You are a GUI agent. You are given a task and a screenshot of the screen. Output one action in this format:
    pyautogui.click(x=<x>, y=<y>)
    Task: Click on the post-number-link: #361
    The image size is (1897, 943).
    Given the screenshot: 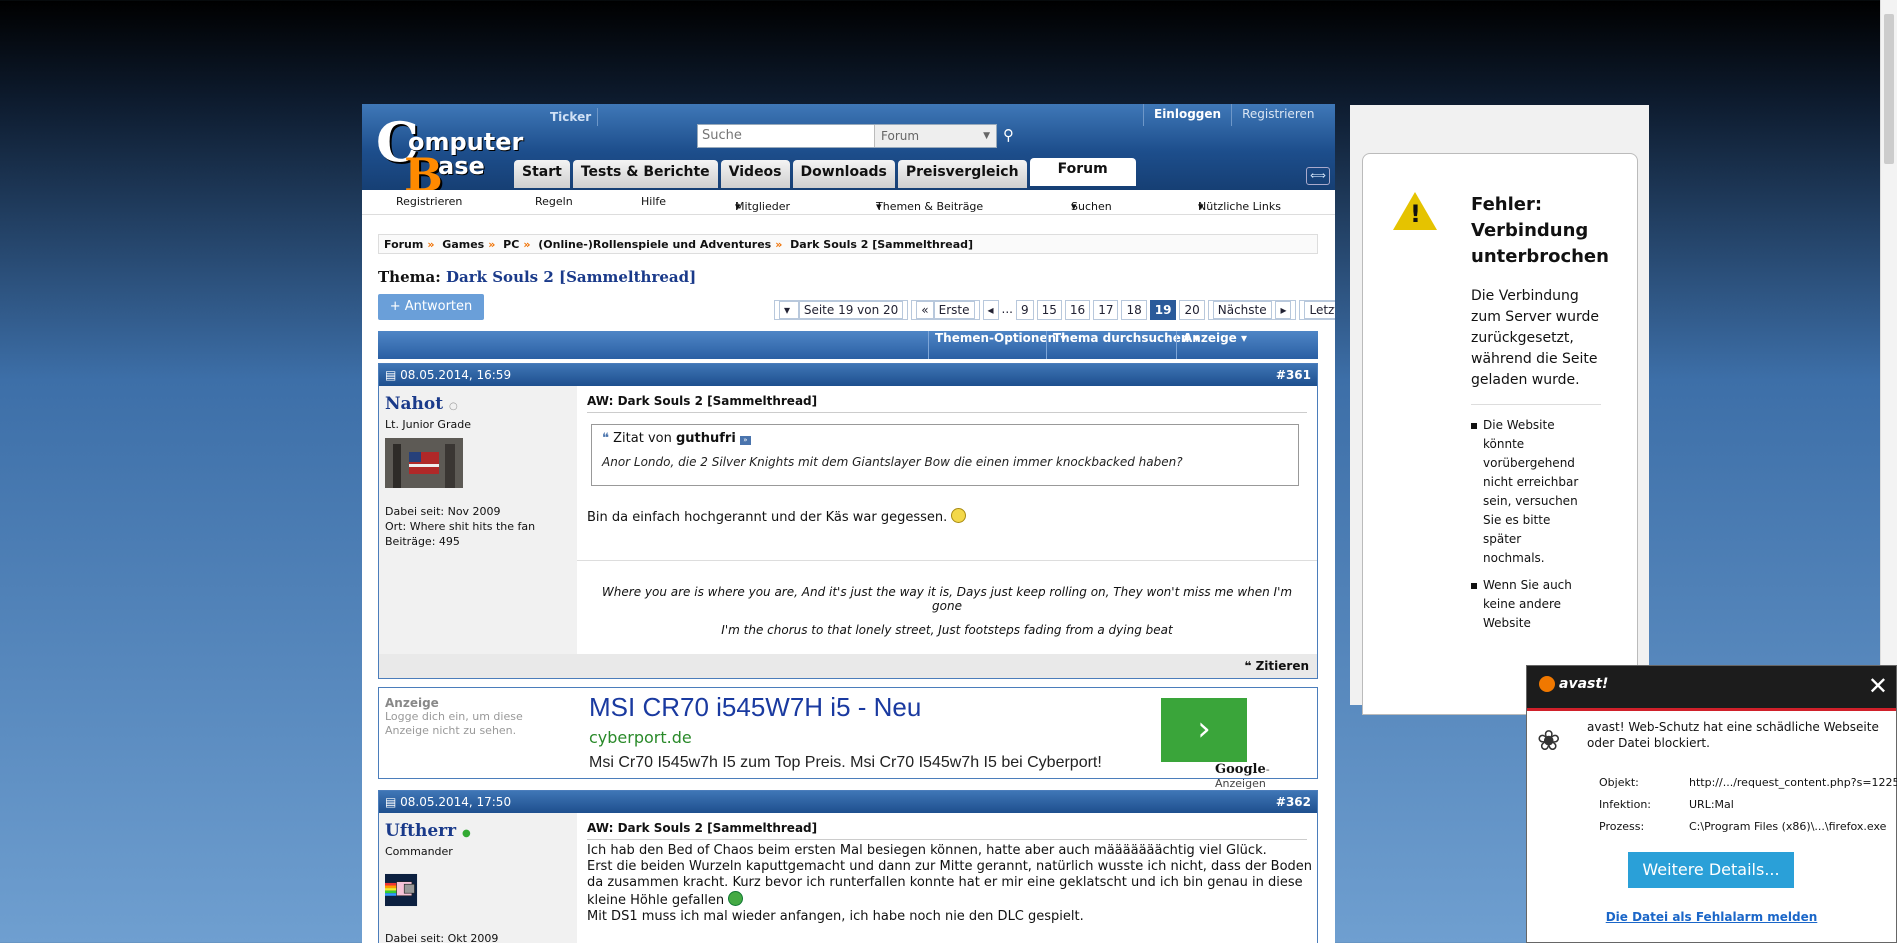 What is the action you would take?
    pyautogui.click(x=1293, y=375)
    